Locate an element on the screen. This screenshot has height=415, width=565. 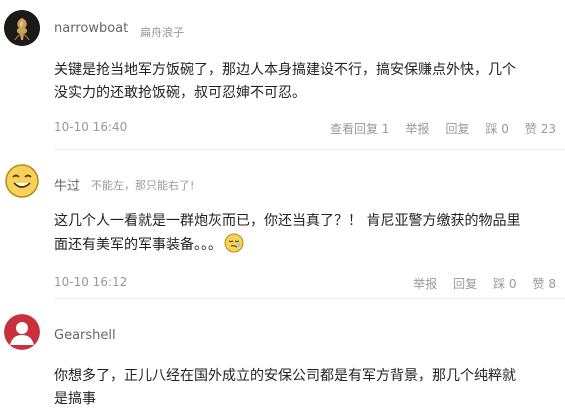
smiley-emoji-avatar-icon is located at coordinates (22, 181).